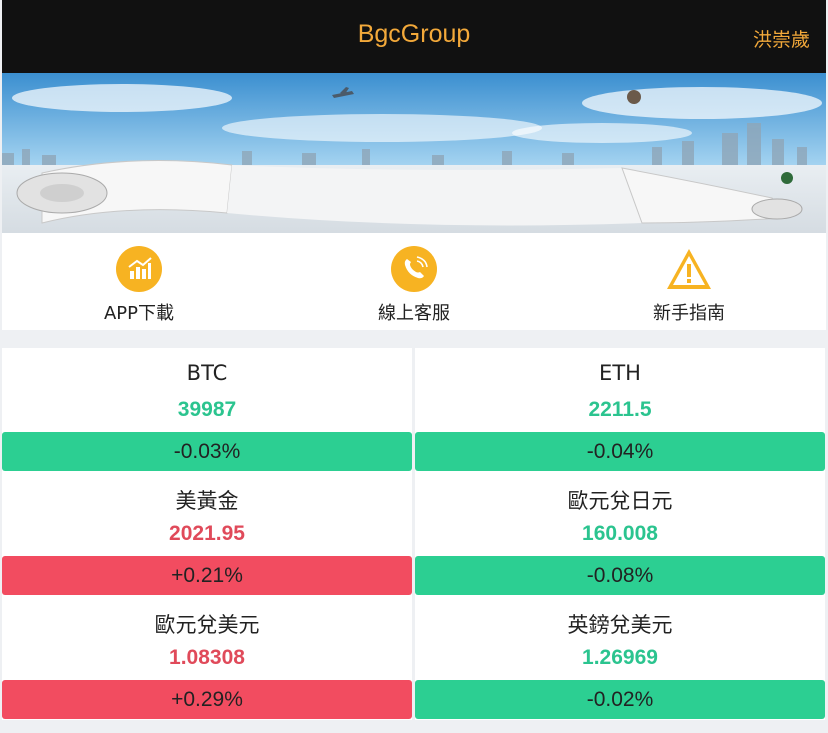  Describe the element at coordinates (689, 269) in the screenshot. I see `warning-icon` at that location.